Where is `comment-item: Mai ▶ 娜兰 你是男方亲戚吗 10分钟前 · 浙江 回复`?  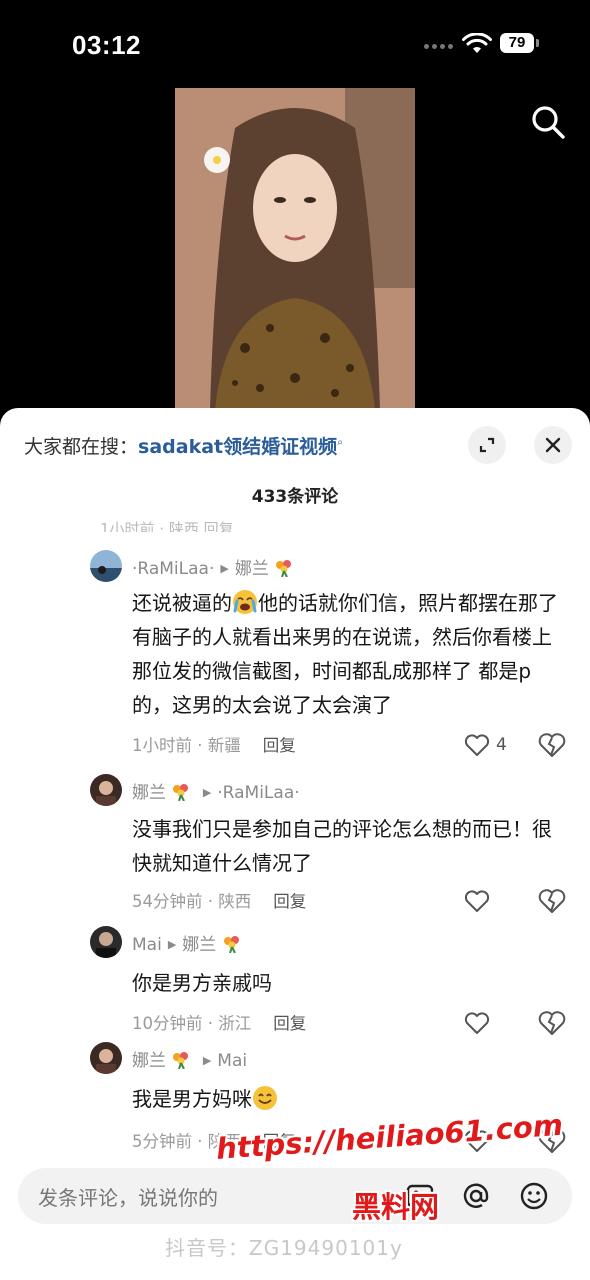 comment-item: Mai ▶ 娜兰 你是男方亲戚吗 10分钟前 · 浙江 回复 is located at coordinates (330, 981).